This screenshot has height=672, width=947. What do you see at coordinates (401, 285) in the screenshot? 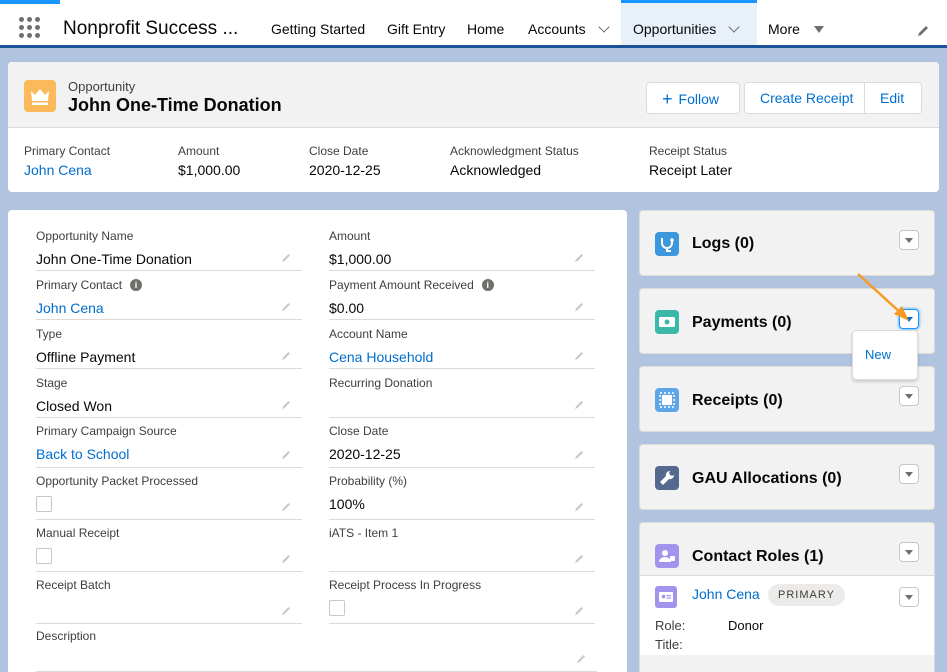
I see `field-label: Payment Amount Received` at bounding box center [401, 285].